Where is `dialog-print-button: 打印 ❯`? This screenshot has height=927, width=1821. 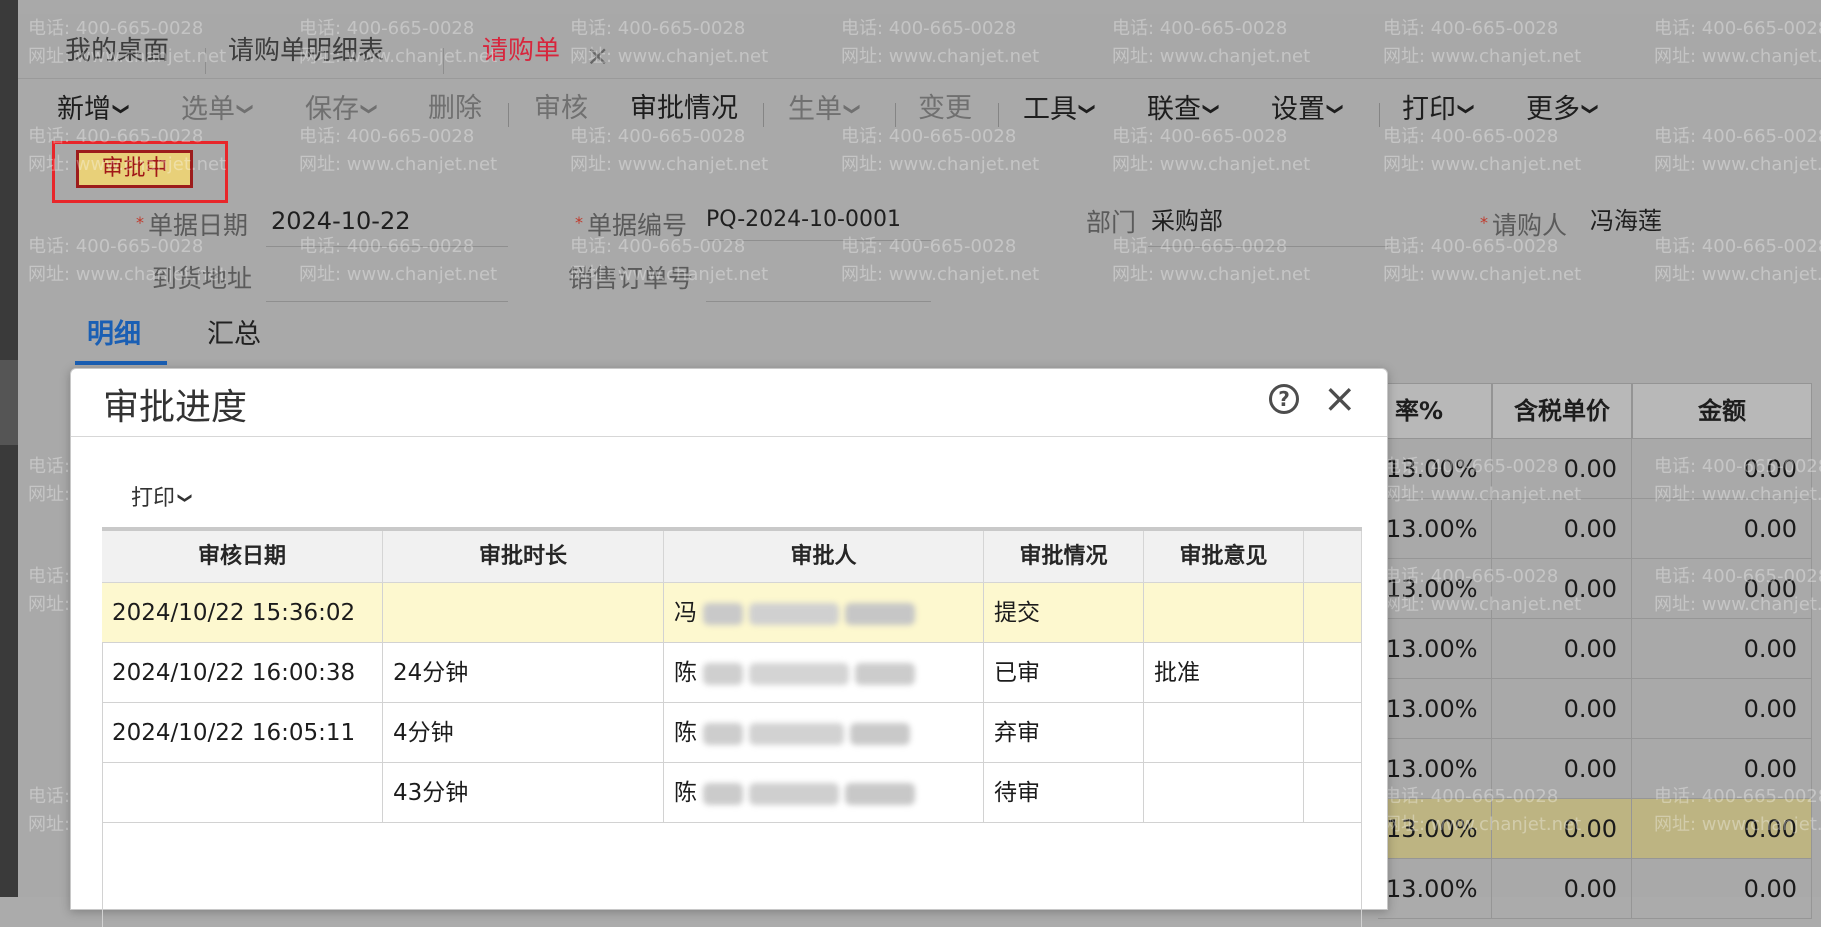 dialog-print-button: 打印 ❯ is located at coordinates (162, 498).